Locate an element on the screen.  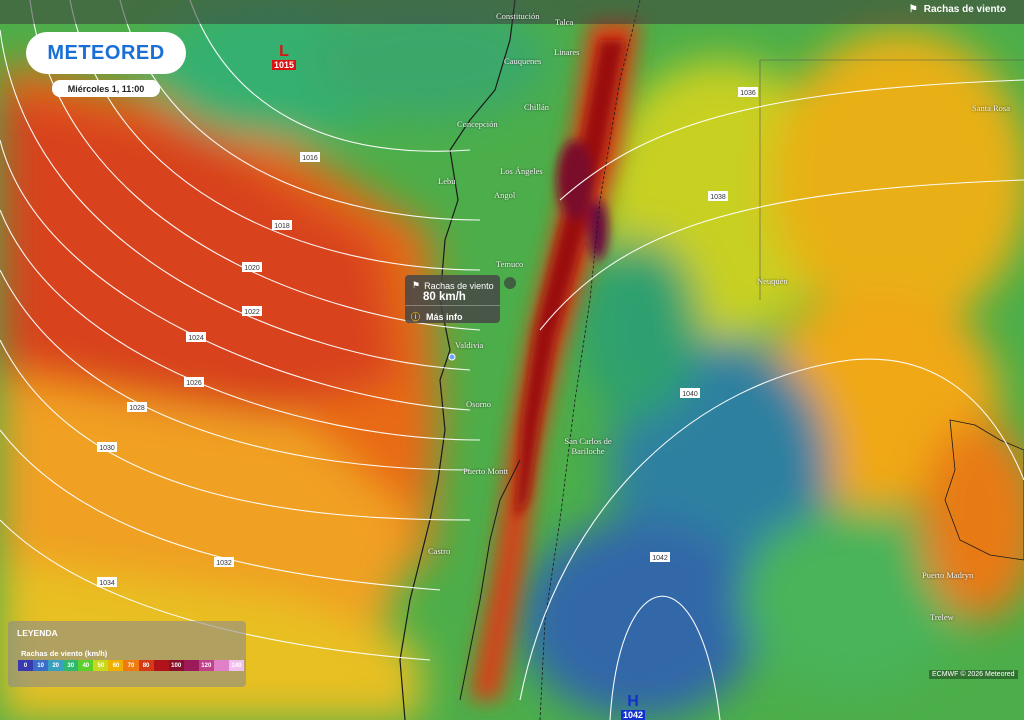
copyright-text: ECMWF © 2026 Meteored is located at coordinates (973, 674).